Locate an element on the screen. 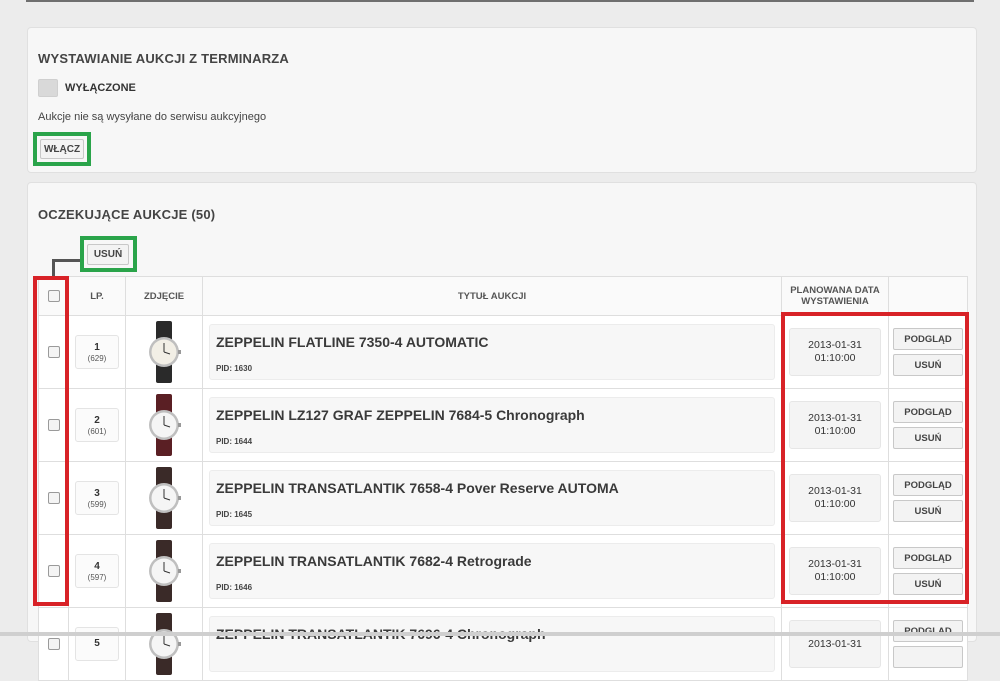 Image resolution: width=1000 pixels, height=681 pixels. product-id: PID: 1644 is located at coordinates (234, 441).